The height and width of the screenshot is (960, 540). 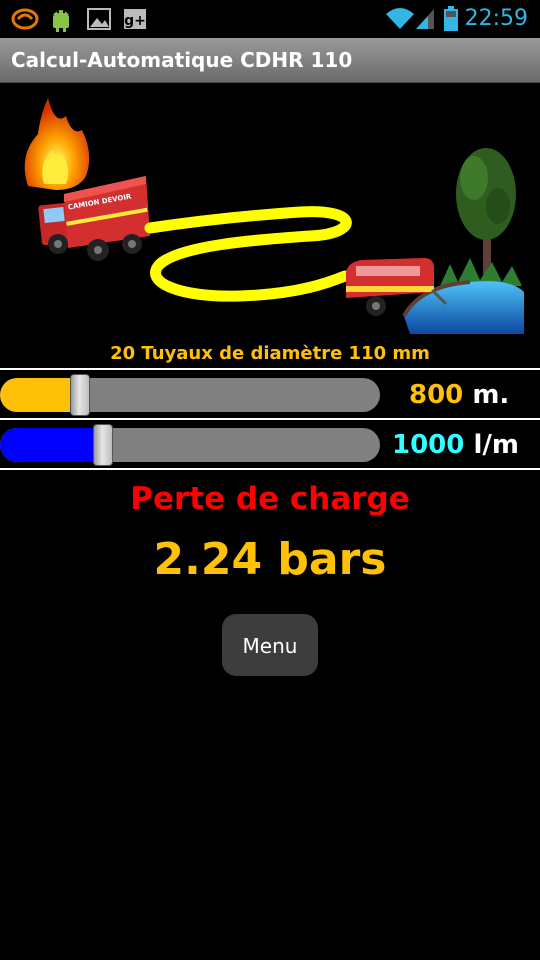 I want to click on flow-slider-fill, so click(x=51, y=445).